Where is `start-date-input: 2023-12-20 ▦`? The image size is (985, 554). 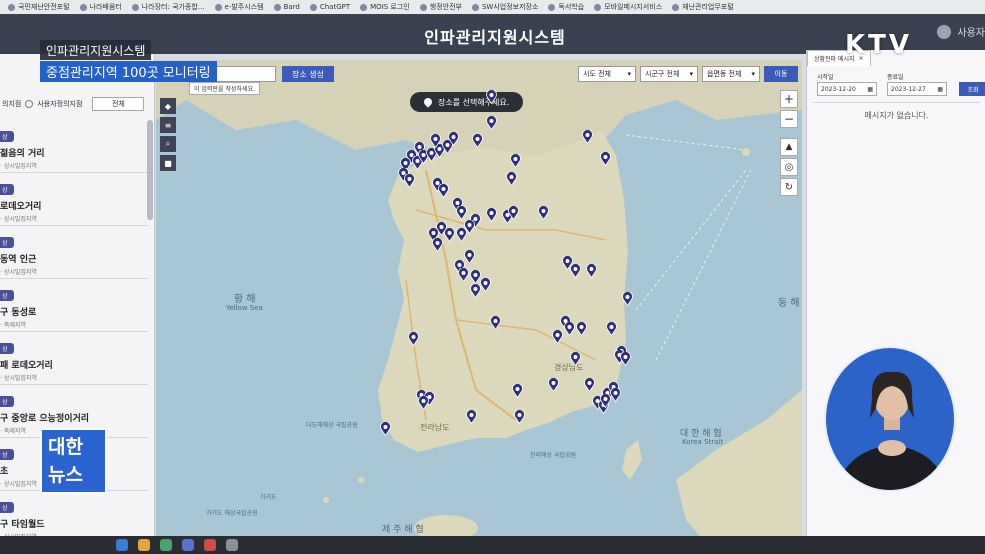 start-date-input: 2023-12-20 ▦ is located at coordinates (847, 89).